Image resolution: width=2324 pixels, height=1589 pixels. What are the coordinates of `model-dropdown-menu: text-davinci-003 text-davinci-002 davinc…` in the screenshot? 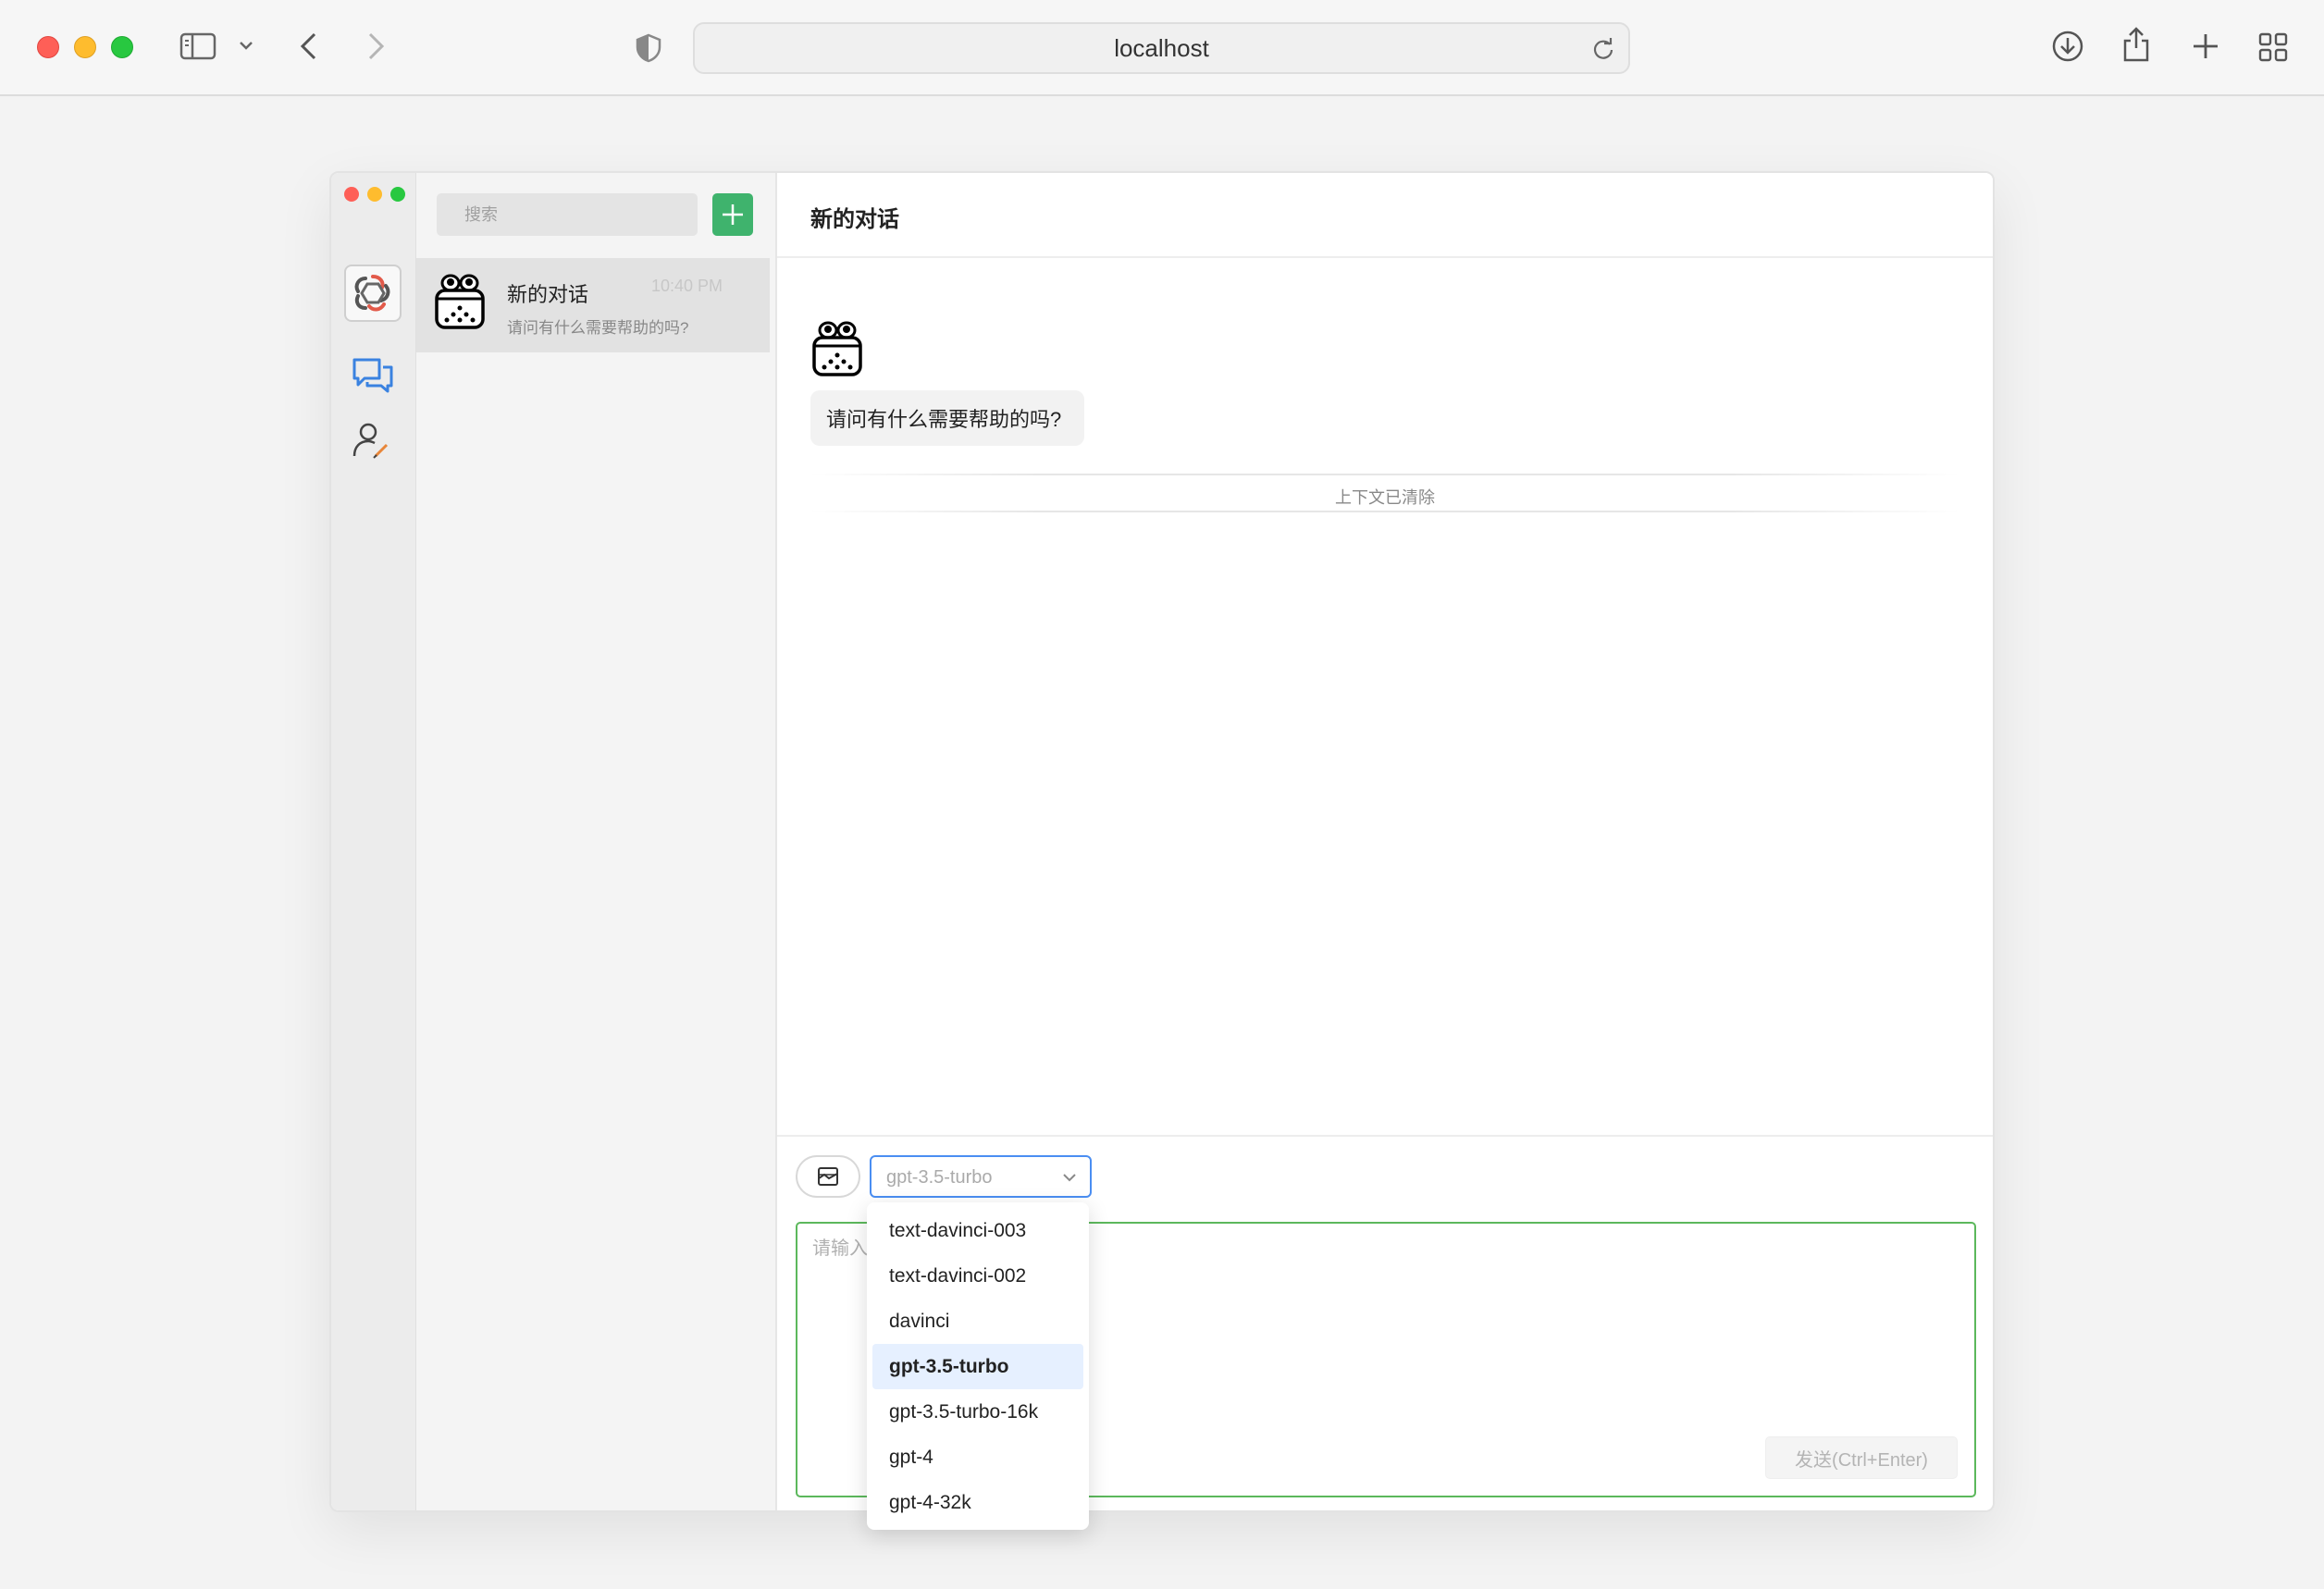 It's located at (978, 1366).